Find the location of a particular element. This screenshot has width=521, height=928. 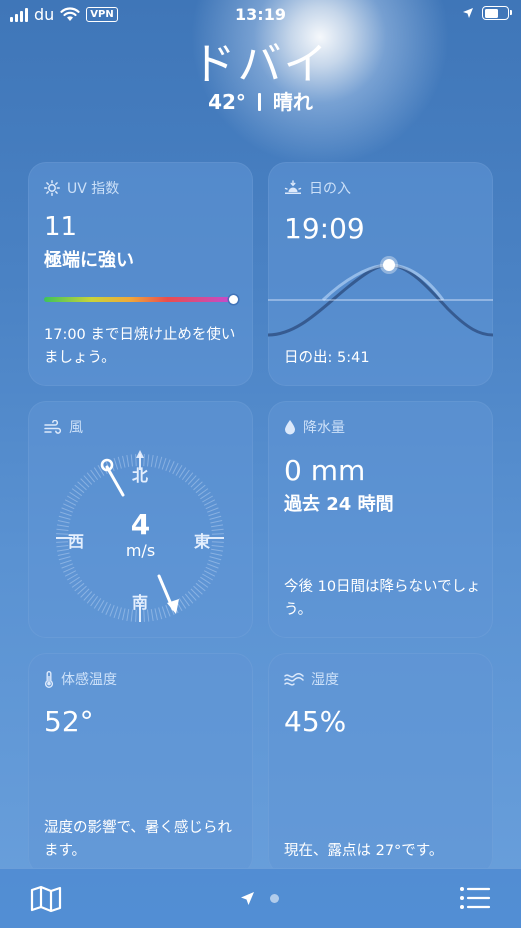

precip-period: 過去 24 時間 is located at coordinates (339, 504).